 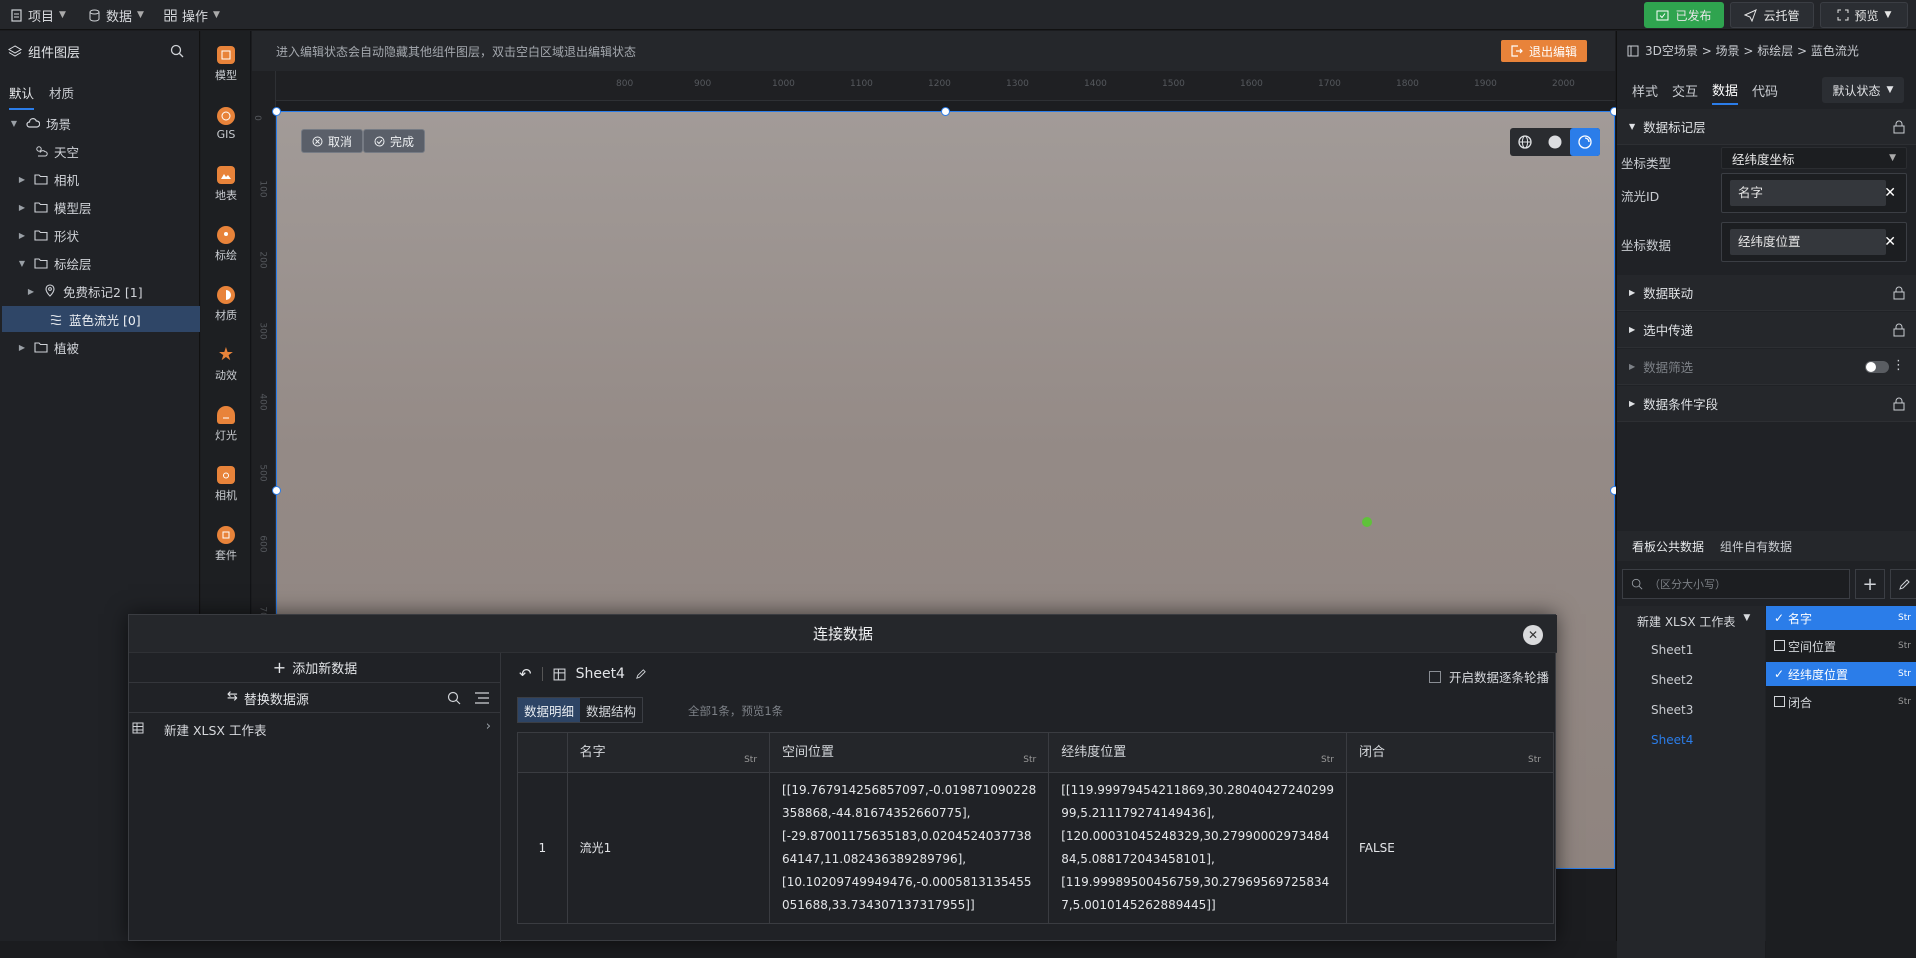 I want to click on tree-item-free-marker: ▶ 免费标记2 [1], so click(x=100, y=291).